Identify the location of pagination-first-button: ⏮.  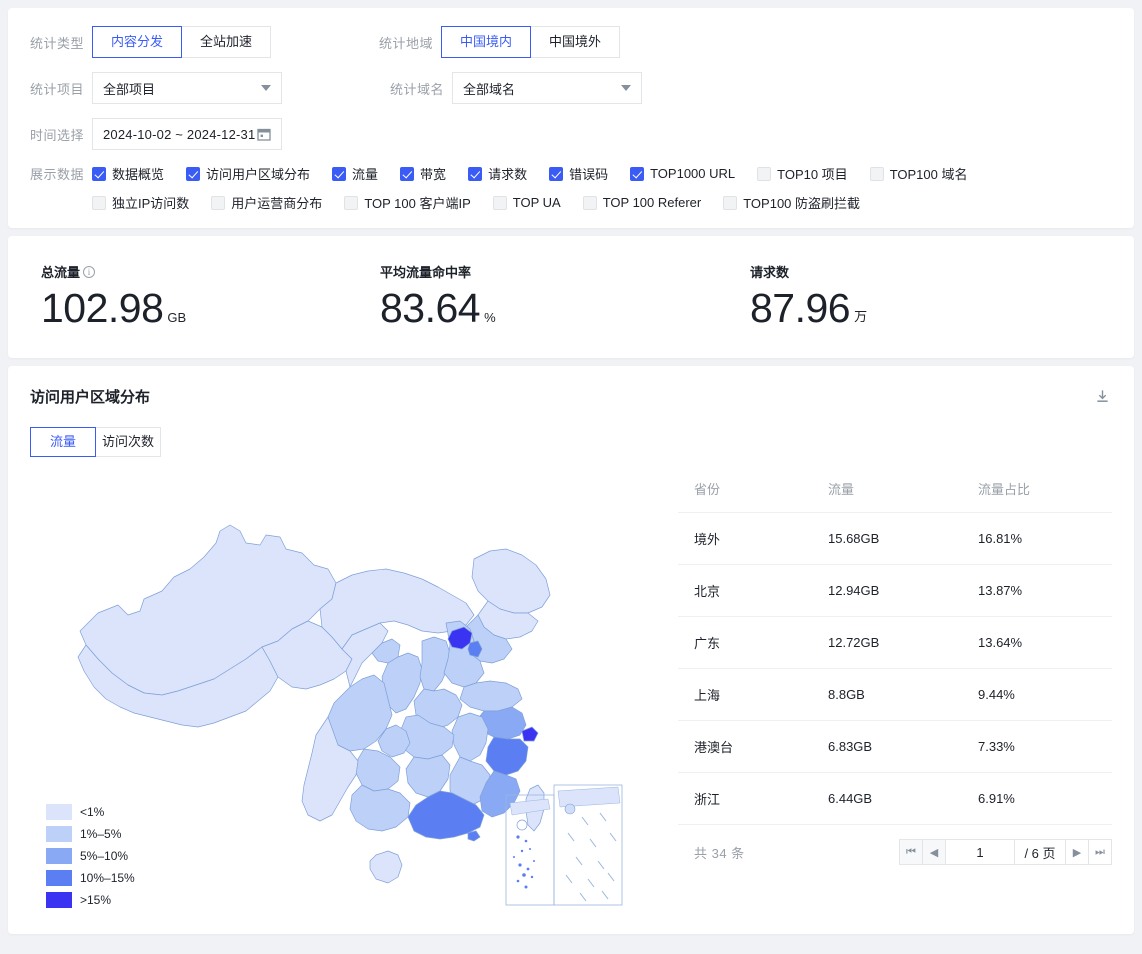
(911, 852).